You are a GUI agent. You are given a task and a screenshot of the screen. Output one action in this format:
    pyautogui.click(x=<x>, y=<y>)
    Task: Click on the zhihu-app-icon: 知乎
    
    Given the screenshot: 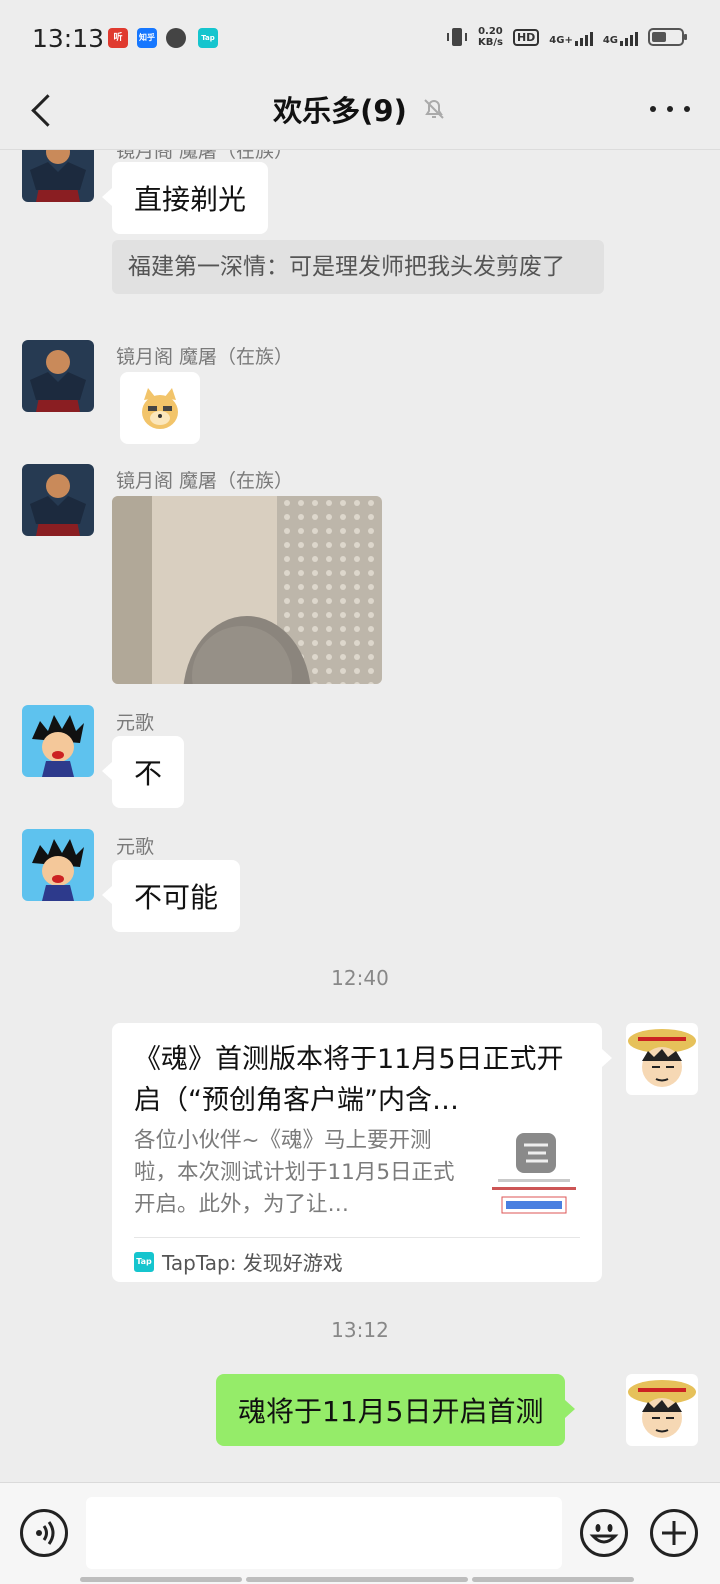 What is the action you would take?
    pyautogui.click(x=147, y=38)
    